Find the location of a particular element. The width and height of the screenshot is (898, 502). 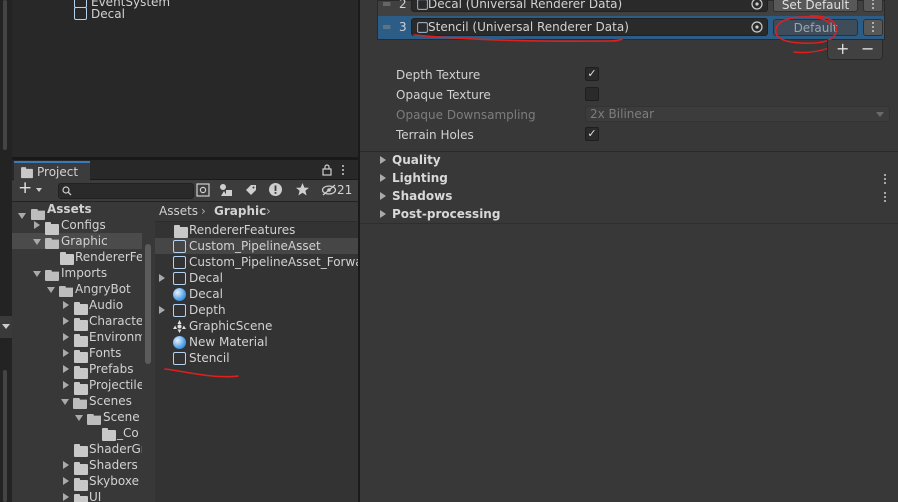

renderer-index: 3 is located at coordinates (403, 27).